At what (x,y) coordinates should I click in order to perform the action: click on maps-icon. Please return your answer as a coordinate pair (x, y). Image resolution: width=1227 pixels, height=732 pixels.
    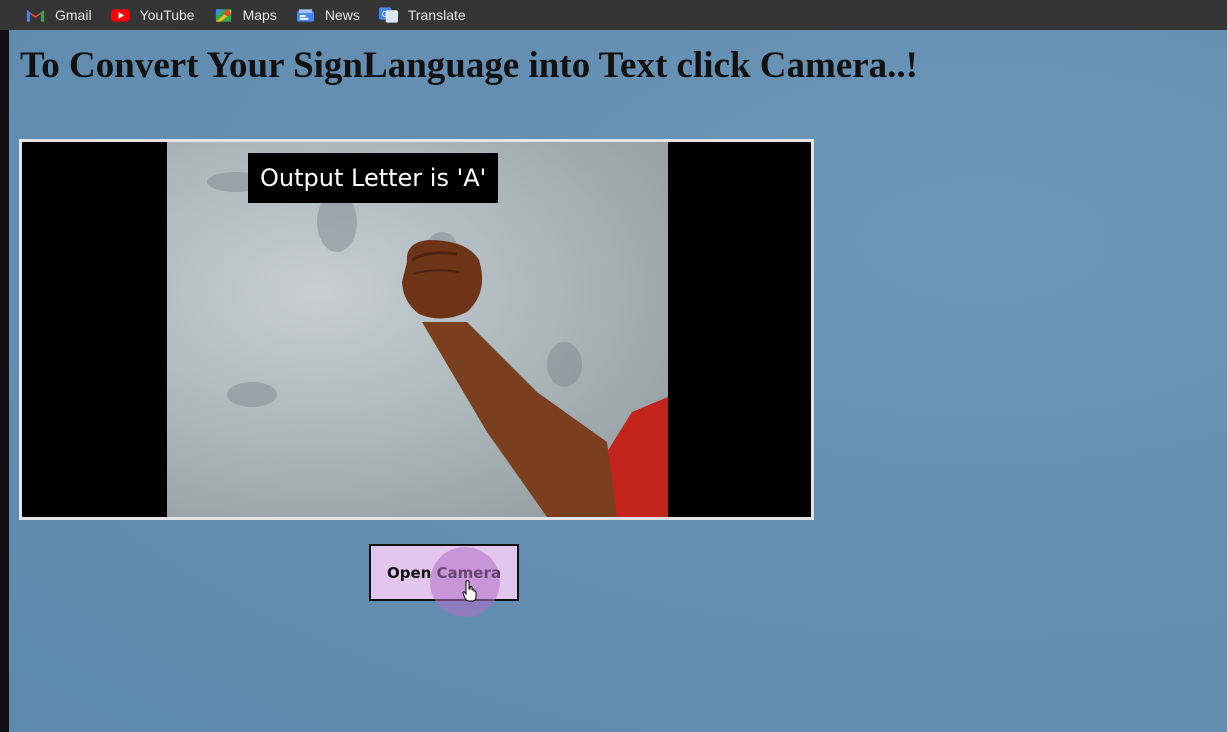
    Looking at the image, I should click on (223, 15).